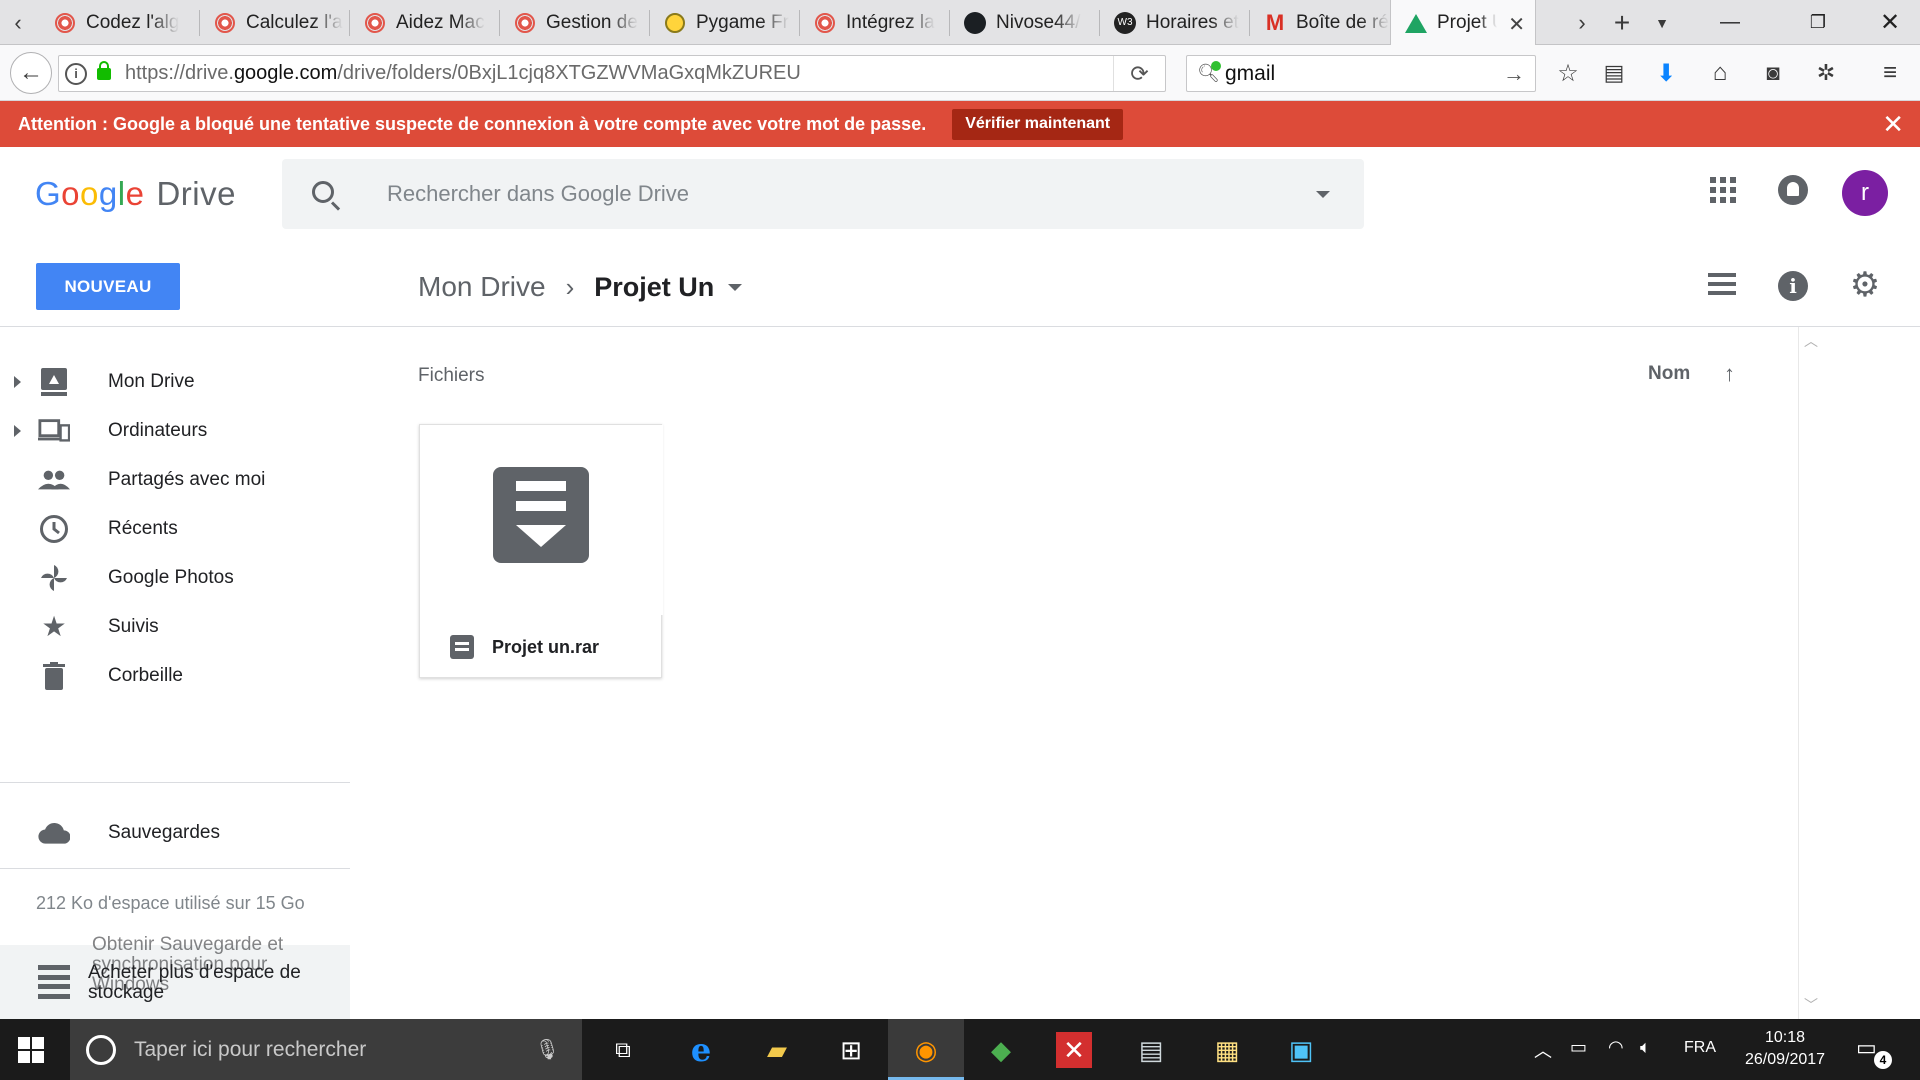 The image size is (1920, 1080). I want to click on taskbar-search-box: Taper ici pour rechercher 🎙︎, so click(326, 1049).